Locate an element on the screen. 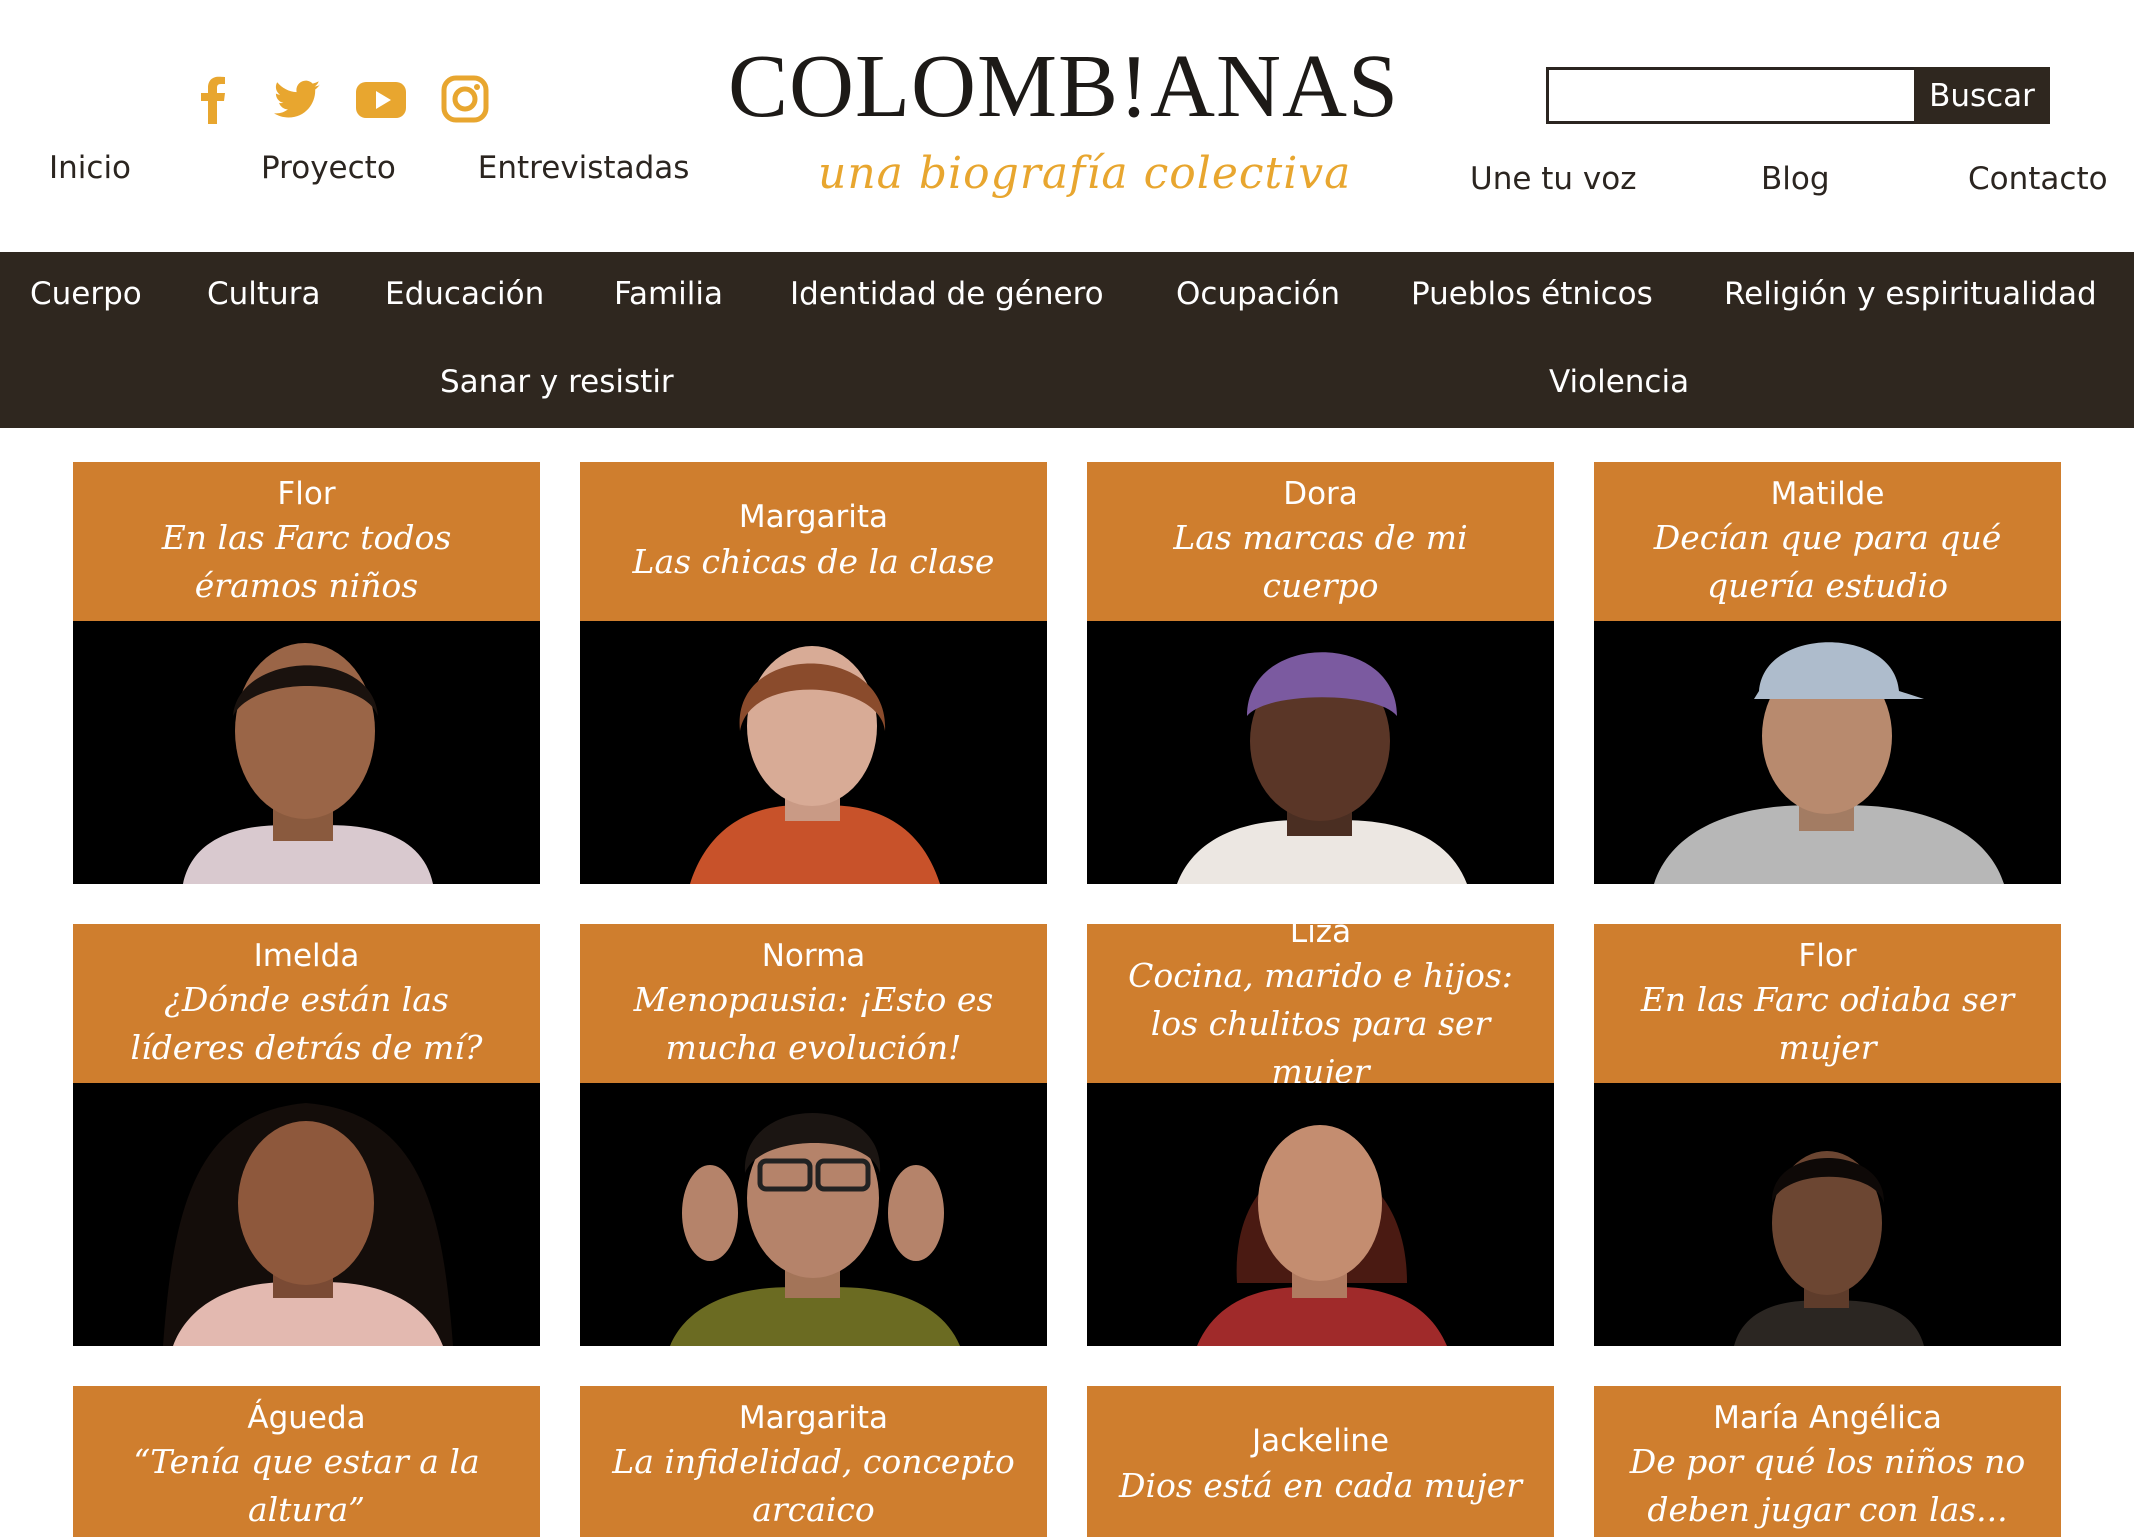 The height and width of the screenshot is (1537, 2134). category-cultura: Cultura is located at coordinates (263, 294).